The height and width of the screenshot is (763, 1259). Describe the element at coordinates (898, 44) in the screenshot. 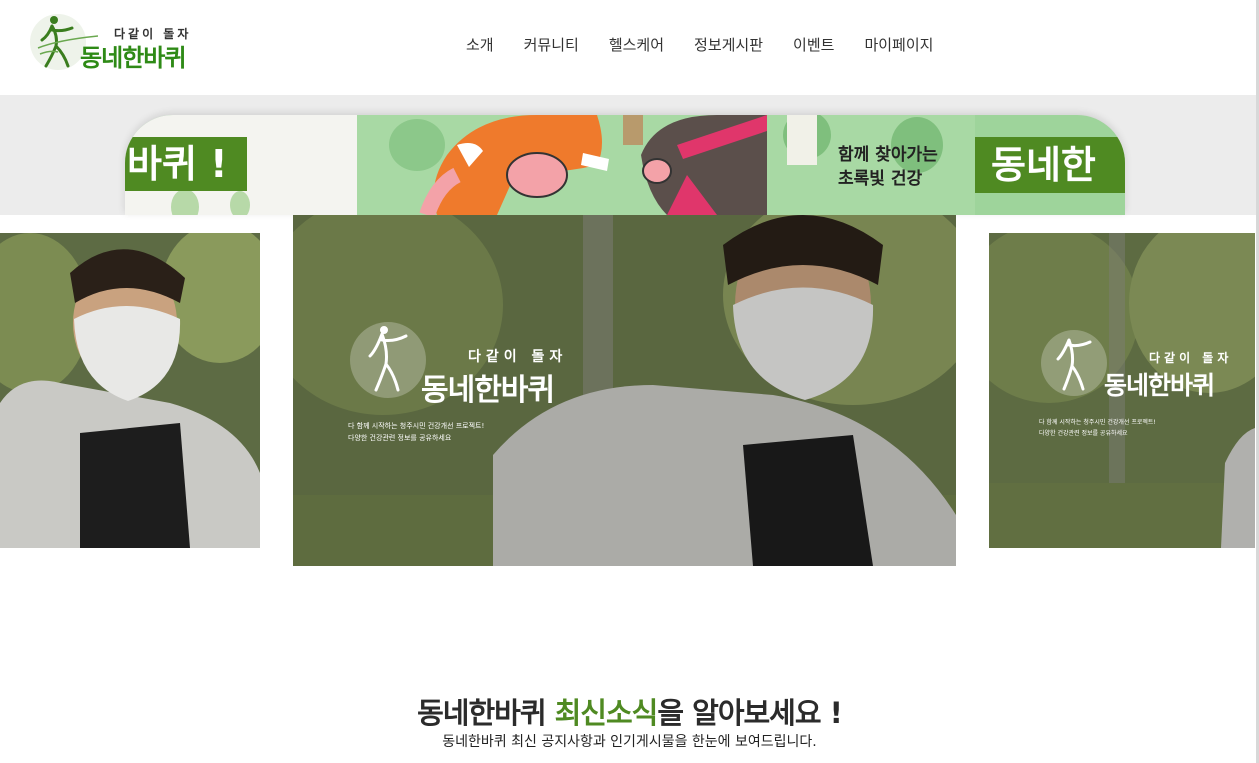

I see `nav-mypage: 마이페이지` at that location.